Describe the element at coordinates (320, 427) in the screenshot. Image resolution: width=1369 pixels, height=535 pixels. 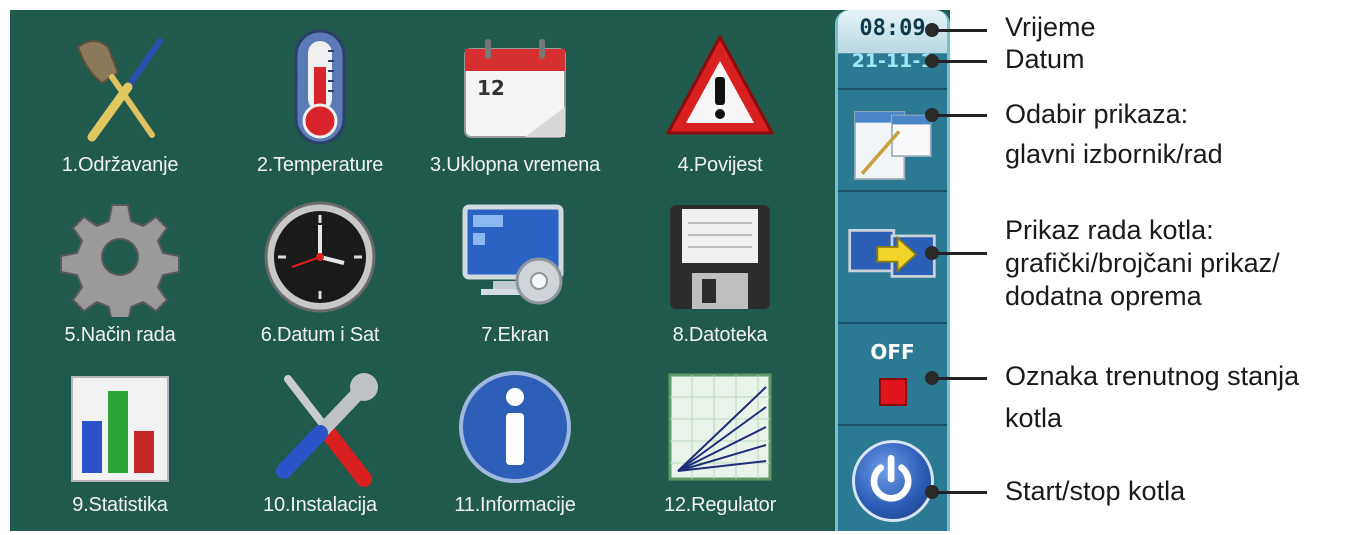
I see `wrench-screwdriver-icon` at that location.